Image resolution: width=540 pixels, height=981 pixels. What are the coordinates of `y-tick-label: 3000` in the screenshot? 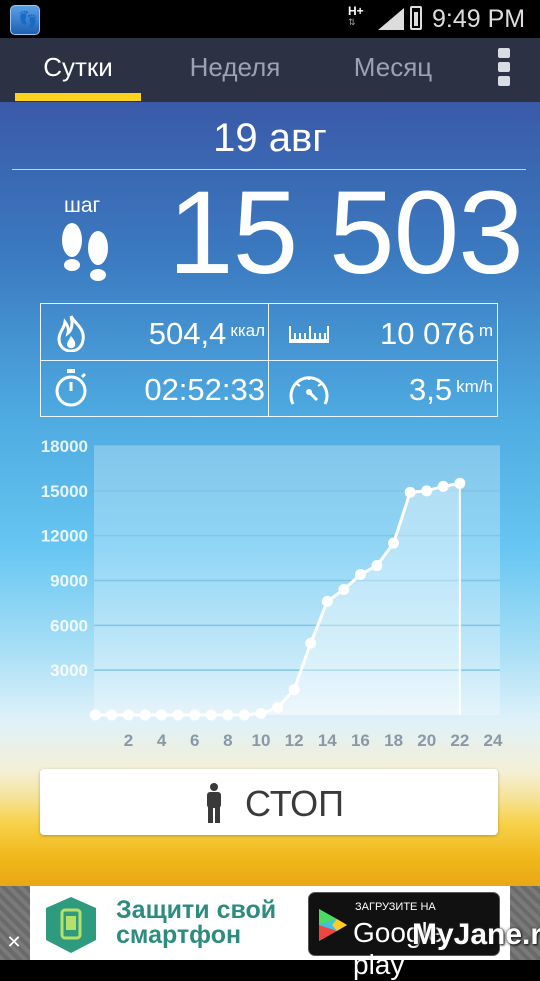 It's located at (69, 670).